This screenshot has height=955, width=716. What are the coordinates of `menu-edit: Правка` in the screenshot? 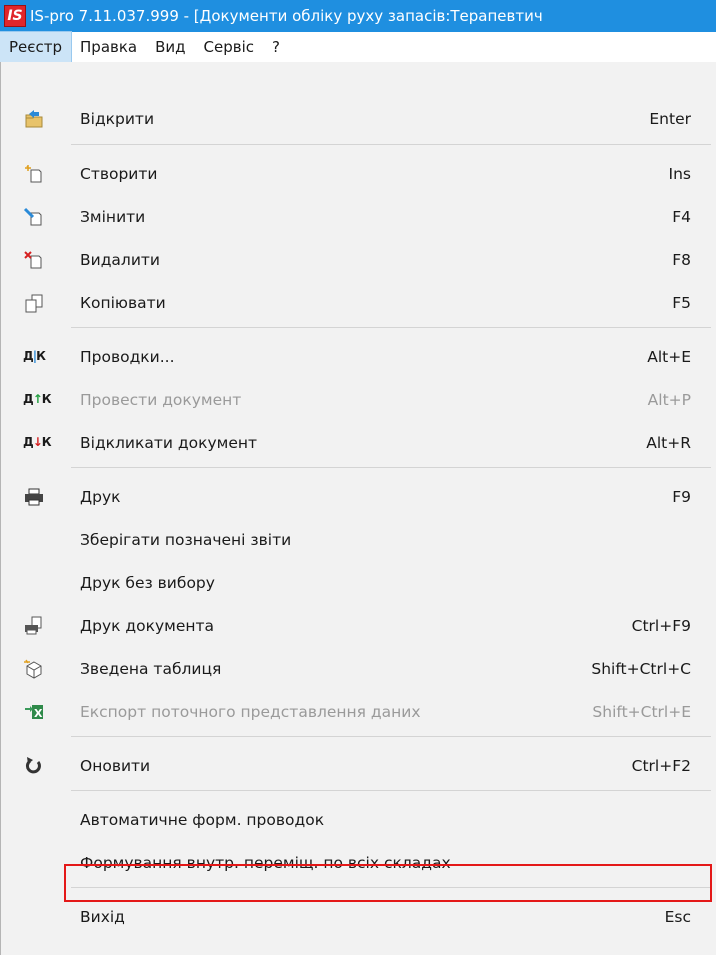 It's located at (108, 47).